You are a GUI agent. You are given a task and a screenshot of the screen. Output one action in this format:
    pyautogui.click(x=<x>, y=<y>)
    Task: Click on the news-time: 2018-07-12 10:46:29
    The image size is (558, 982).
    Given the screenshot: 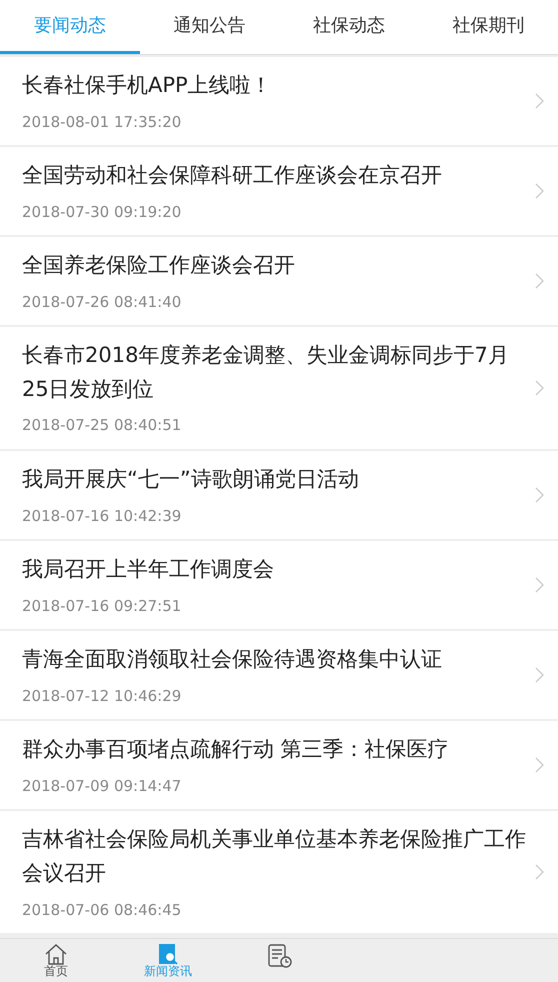 What is the action you would take?
    pyautogui.click(x=102, y=696)
    